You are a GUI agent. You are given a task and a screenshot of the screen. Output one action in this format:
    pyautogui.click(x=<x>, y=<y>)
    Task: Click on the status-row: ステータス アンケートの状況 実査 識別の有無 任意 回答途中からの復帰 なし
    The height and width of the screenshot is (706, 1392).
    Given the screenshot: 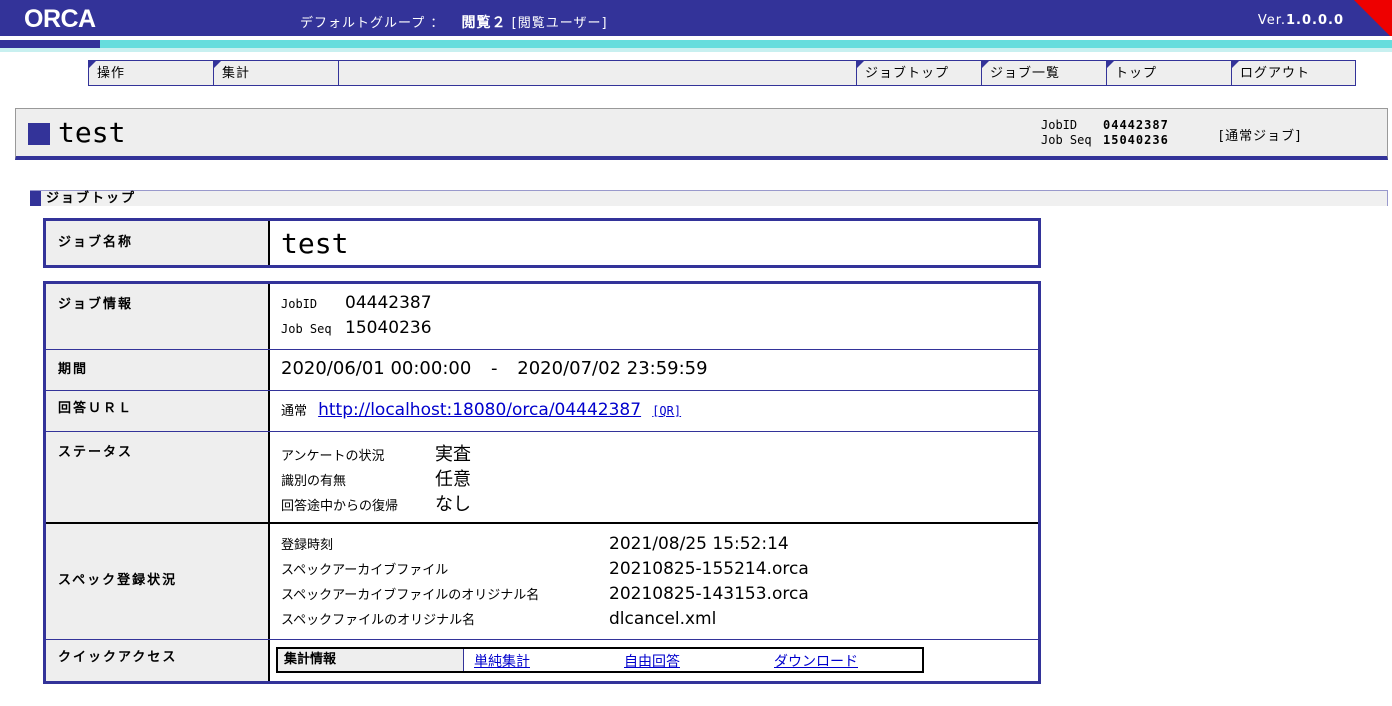 What is the action you would take?
    pyautogui.click(x=542, y=478)
    